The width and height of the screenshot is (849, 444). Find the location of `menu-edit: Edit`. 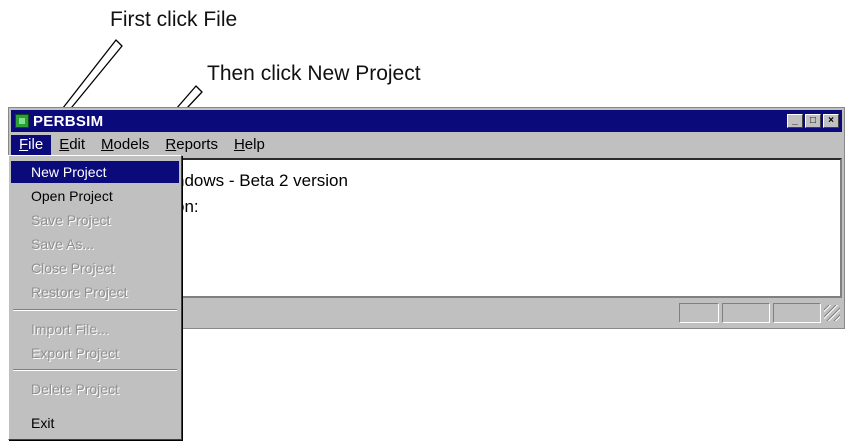

menu-edit: Edit is located at coordinates (72, 145).